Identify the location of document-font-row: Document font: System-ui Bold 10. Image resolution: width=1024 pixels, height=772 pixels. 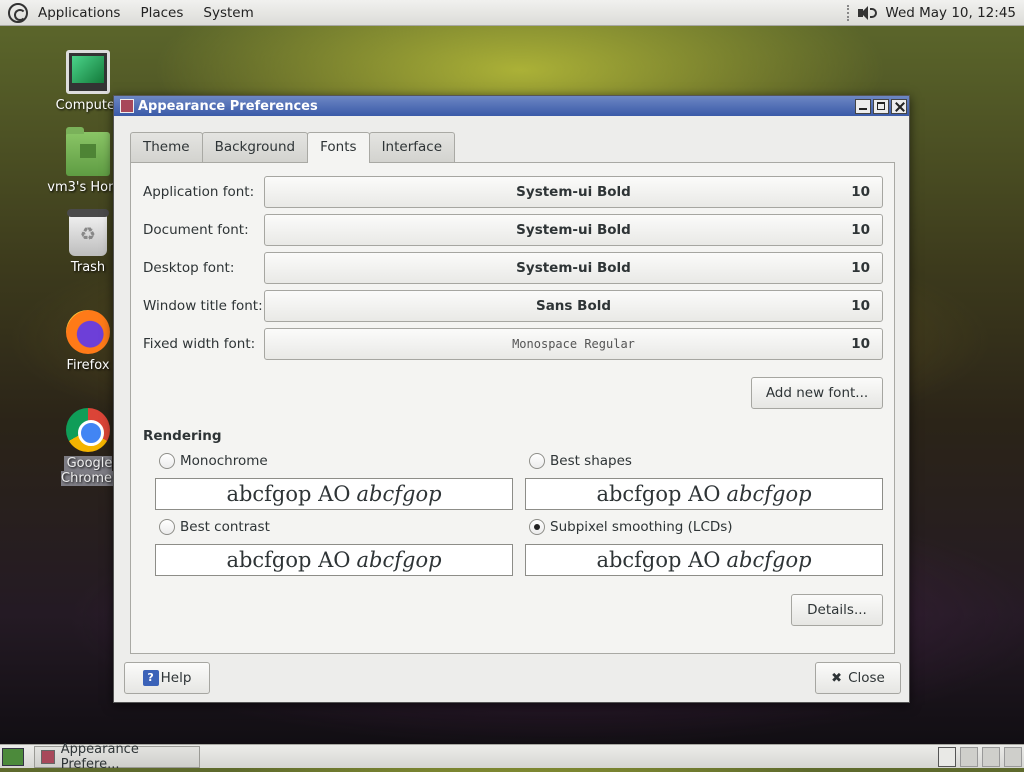
(513, 230).